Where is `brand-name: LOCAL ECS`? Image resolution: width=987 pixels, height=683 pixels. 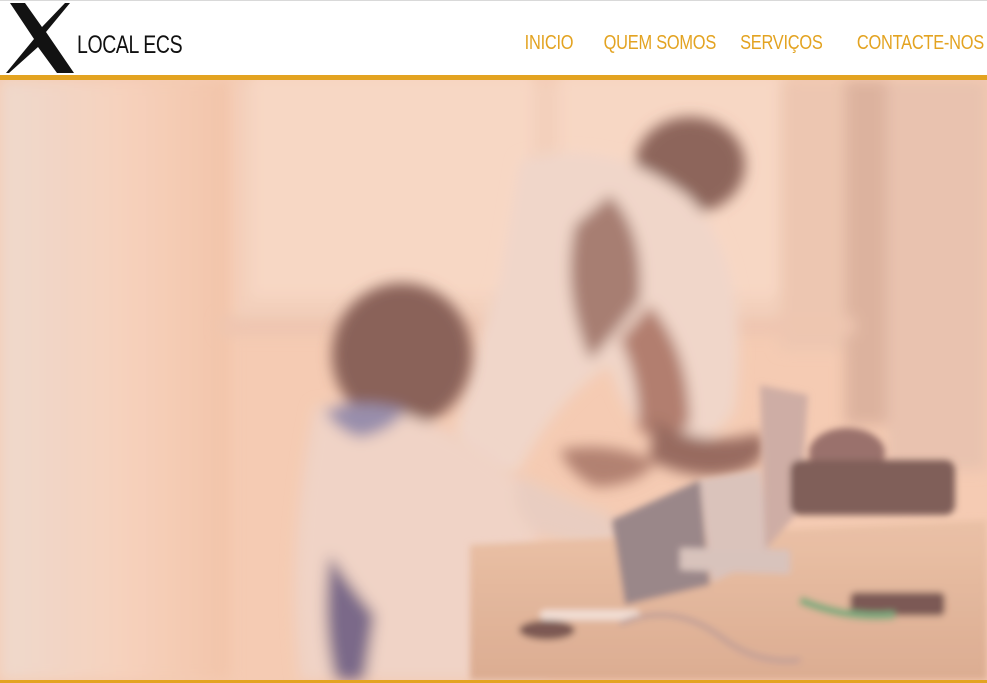 brand-name: LOCAL ECS is located at coordinates (130, 45).